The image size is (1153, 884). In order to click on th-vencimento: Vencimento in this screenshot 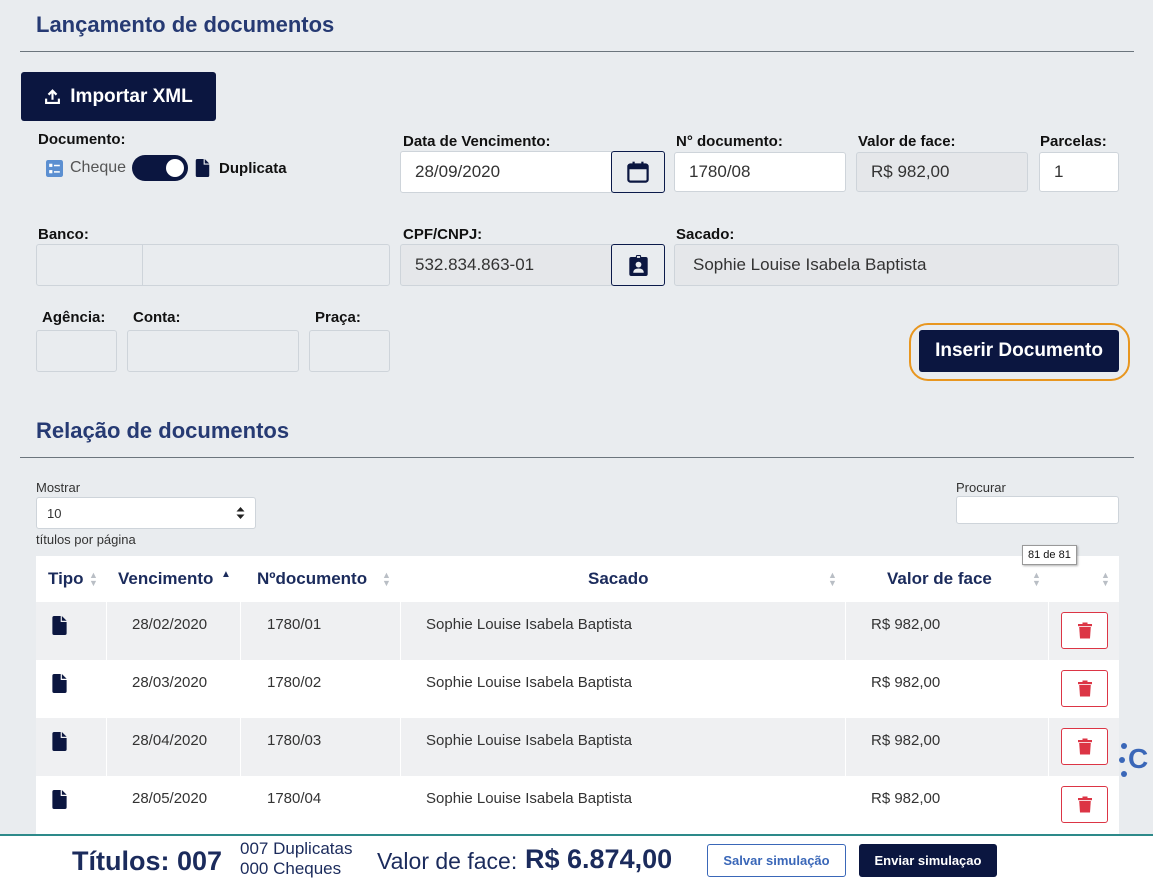, I will do `click(165, 579)`.